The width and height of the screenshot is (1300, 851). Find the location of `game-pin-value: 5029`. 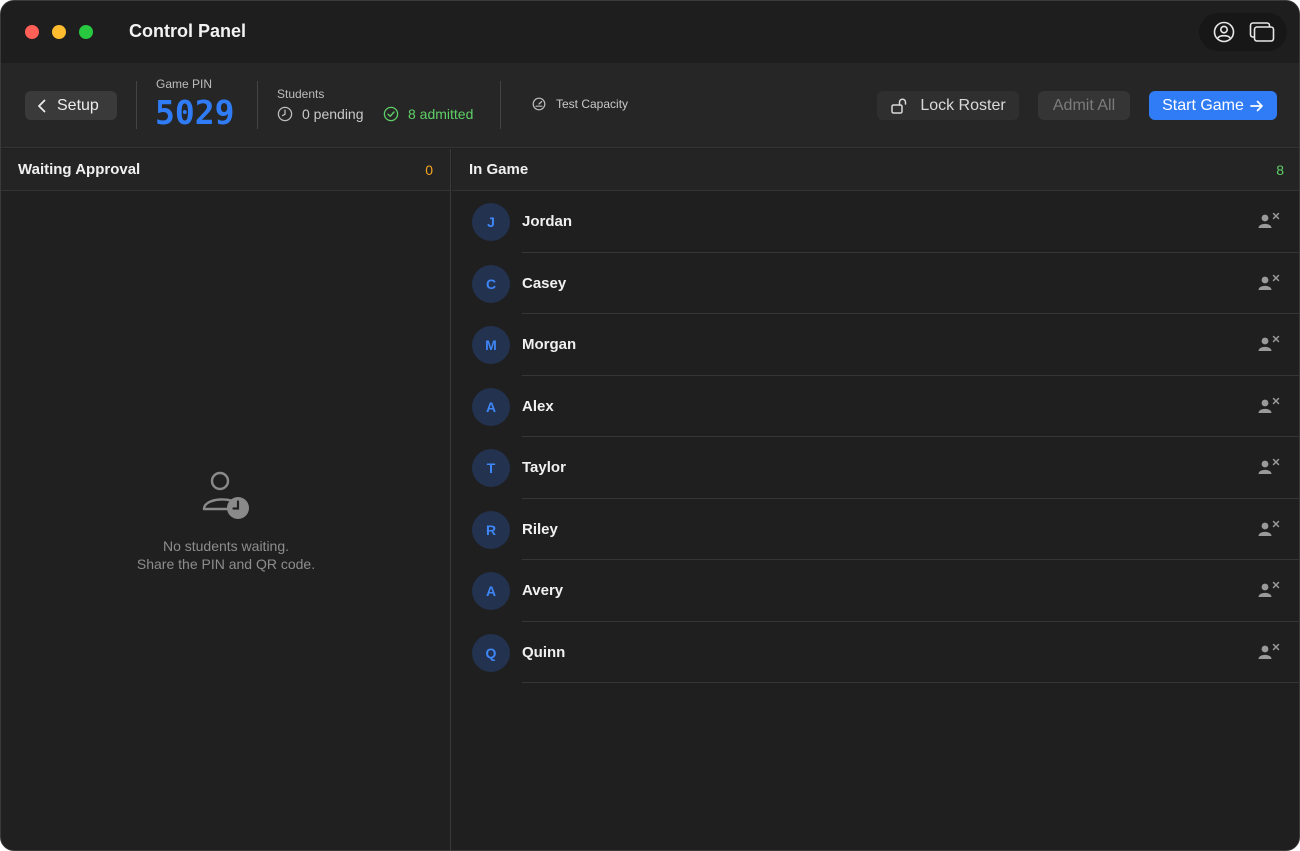

game-pin-value: 5029 is located at coordinates (195, 112).